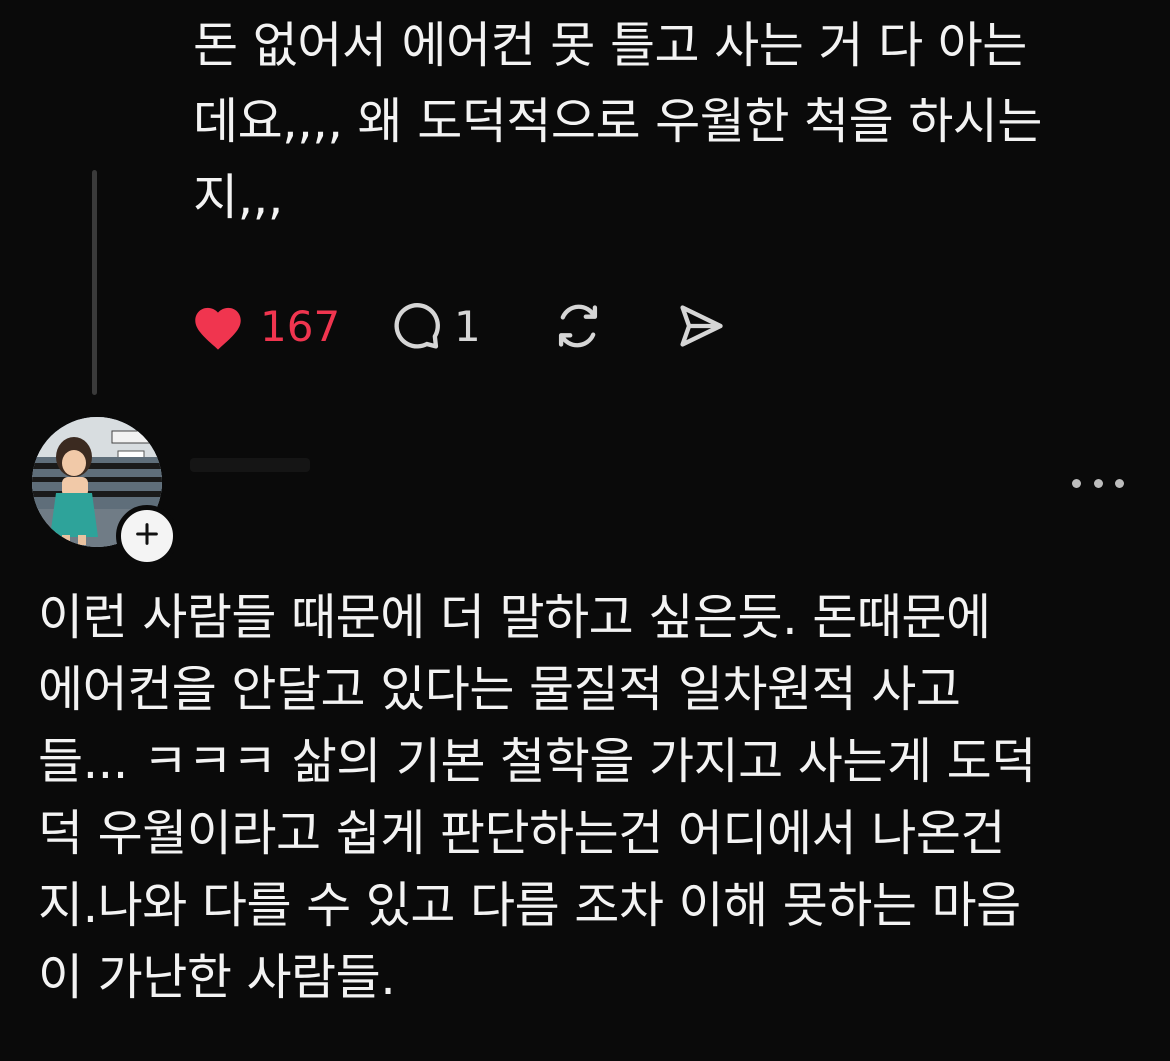 This screenshot has height=1061, width=1170. I want to click on comment-bubble-icon, so click(416, 326).